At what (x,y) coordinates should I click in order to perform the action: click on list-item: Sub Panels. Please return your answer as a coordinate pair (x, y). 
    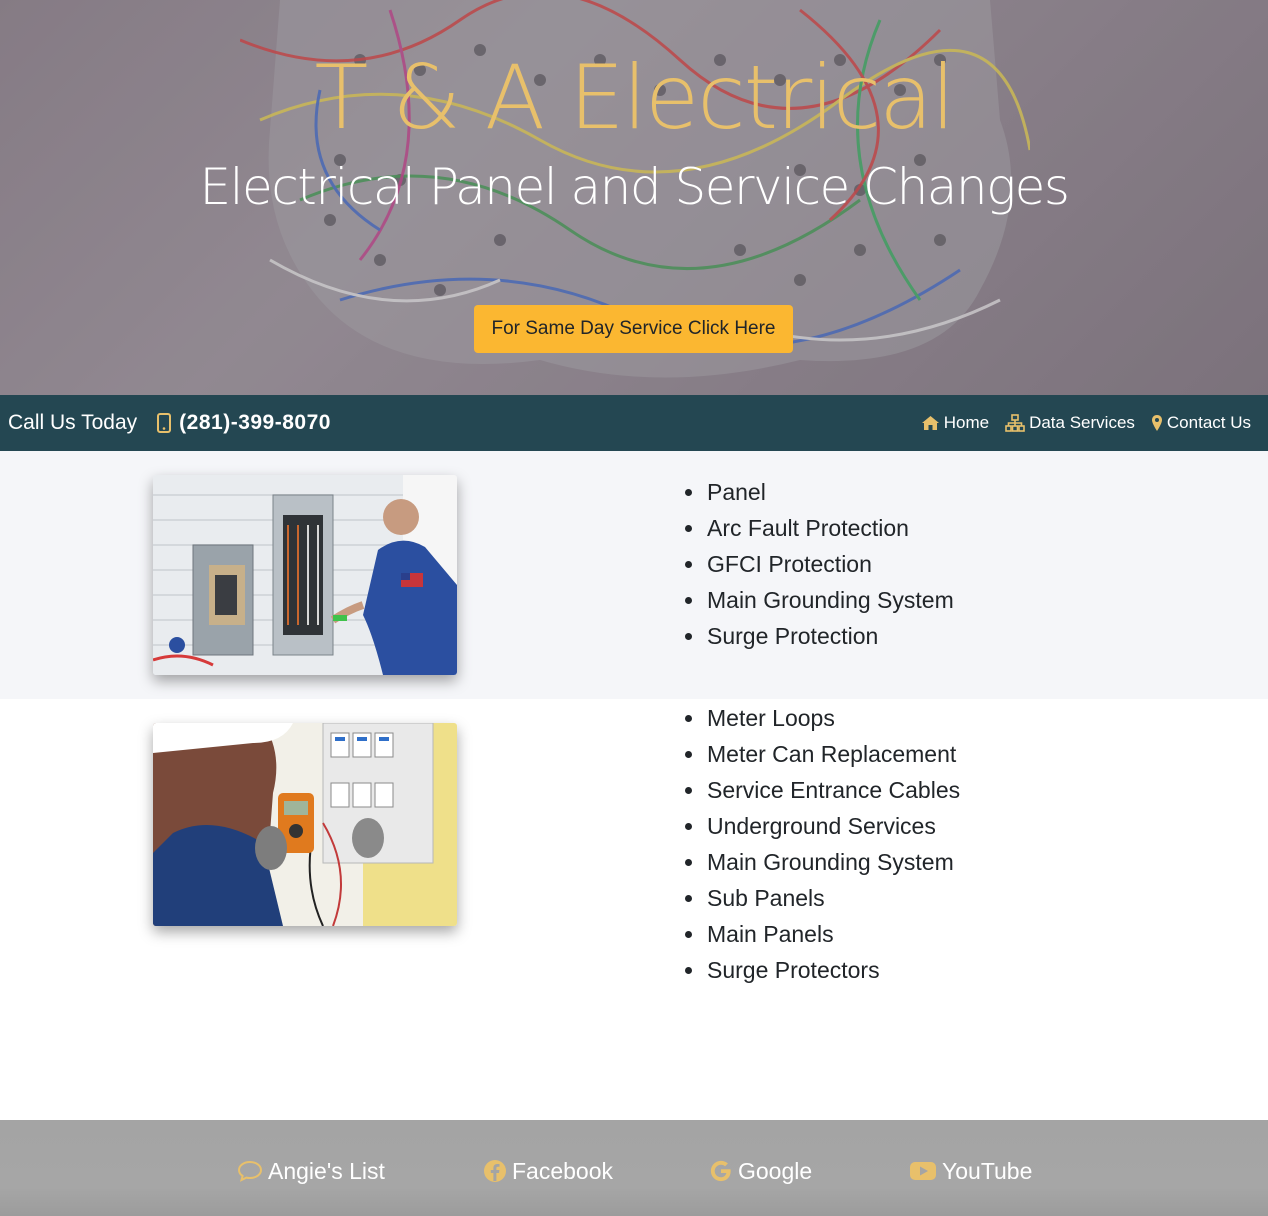
    Looking at the image, I should click on (822, 898).